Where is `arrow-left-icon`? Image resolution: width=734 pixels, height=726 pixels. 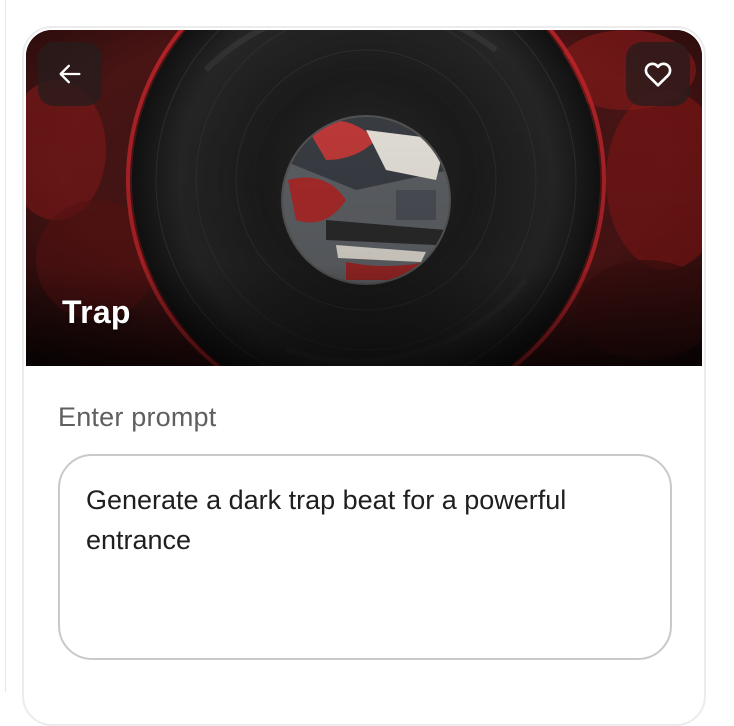
arrow-left-icon is located at coordinates (70, 74).